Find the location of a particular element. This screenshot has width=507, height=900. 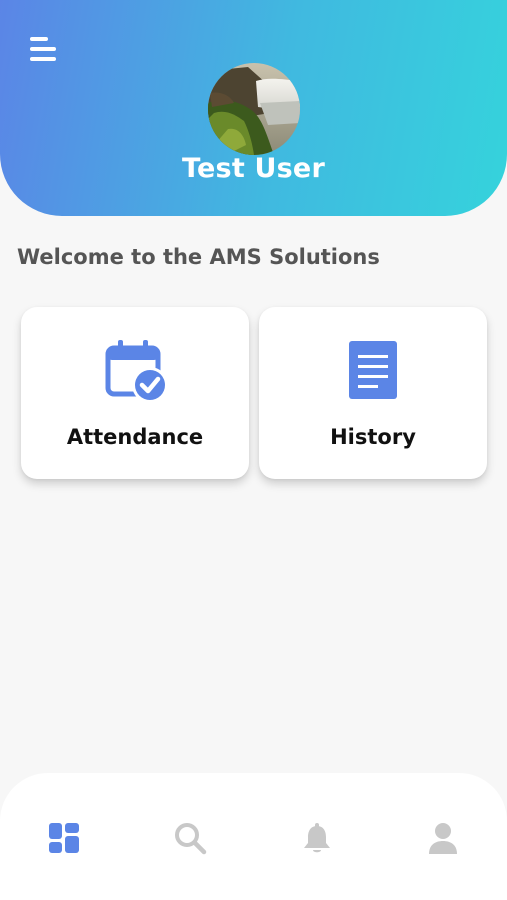

nav-search is located at coordinates (190, 838).